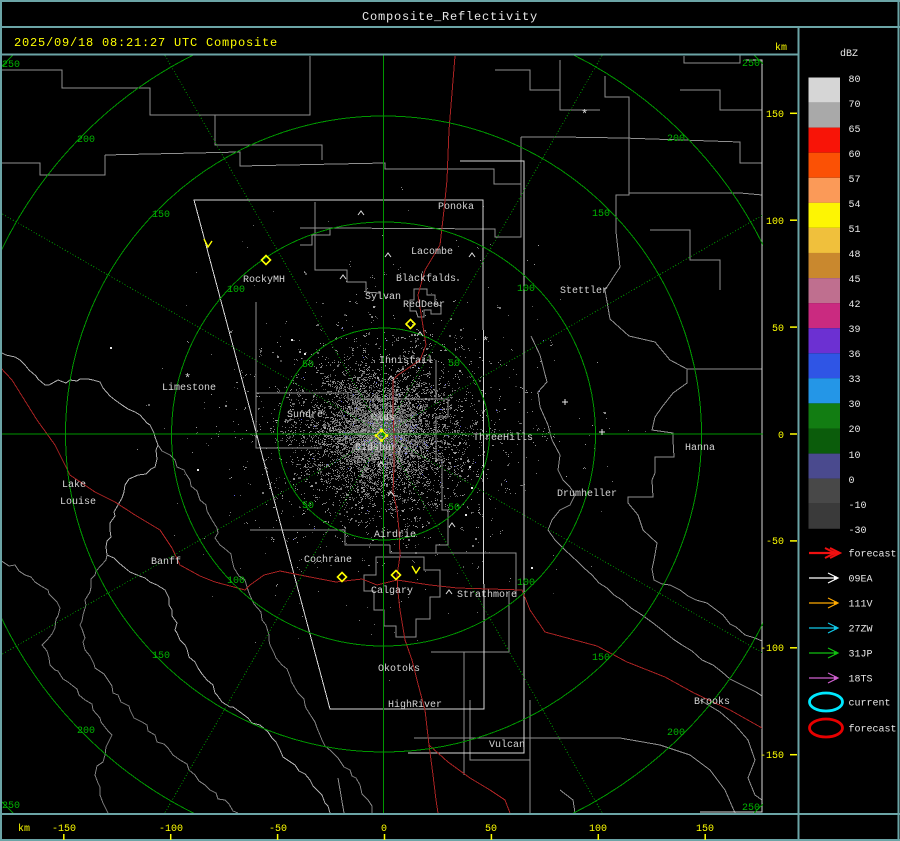 This screenshot has width=900, height=841. I want to click on svg-text: 48, so click(855, 255).